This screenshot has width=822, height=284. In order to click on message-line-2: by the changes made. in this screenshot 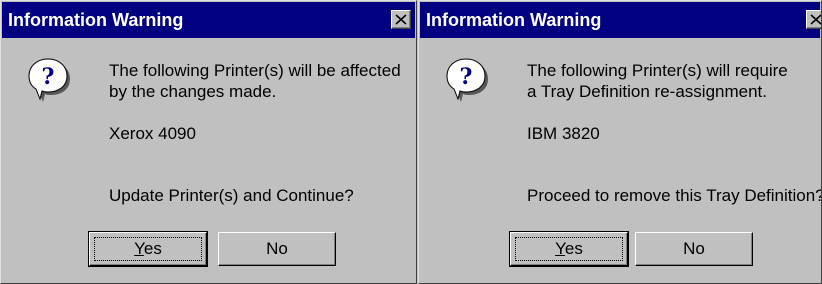, I will do `click(193, 91)`.